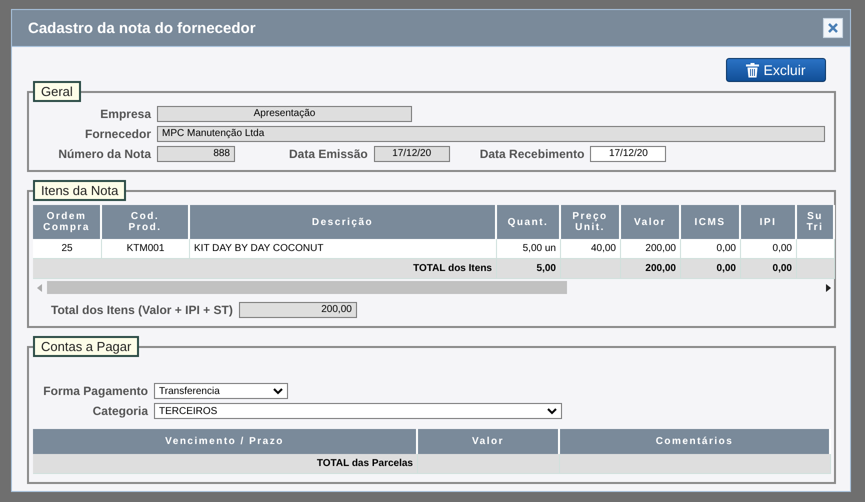 The image size is (865, 502). Describe the element at coordinates (117, 134) in the screenshot. I see `field-label: Fornecedor` at that location.